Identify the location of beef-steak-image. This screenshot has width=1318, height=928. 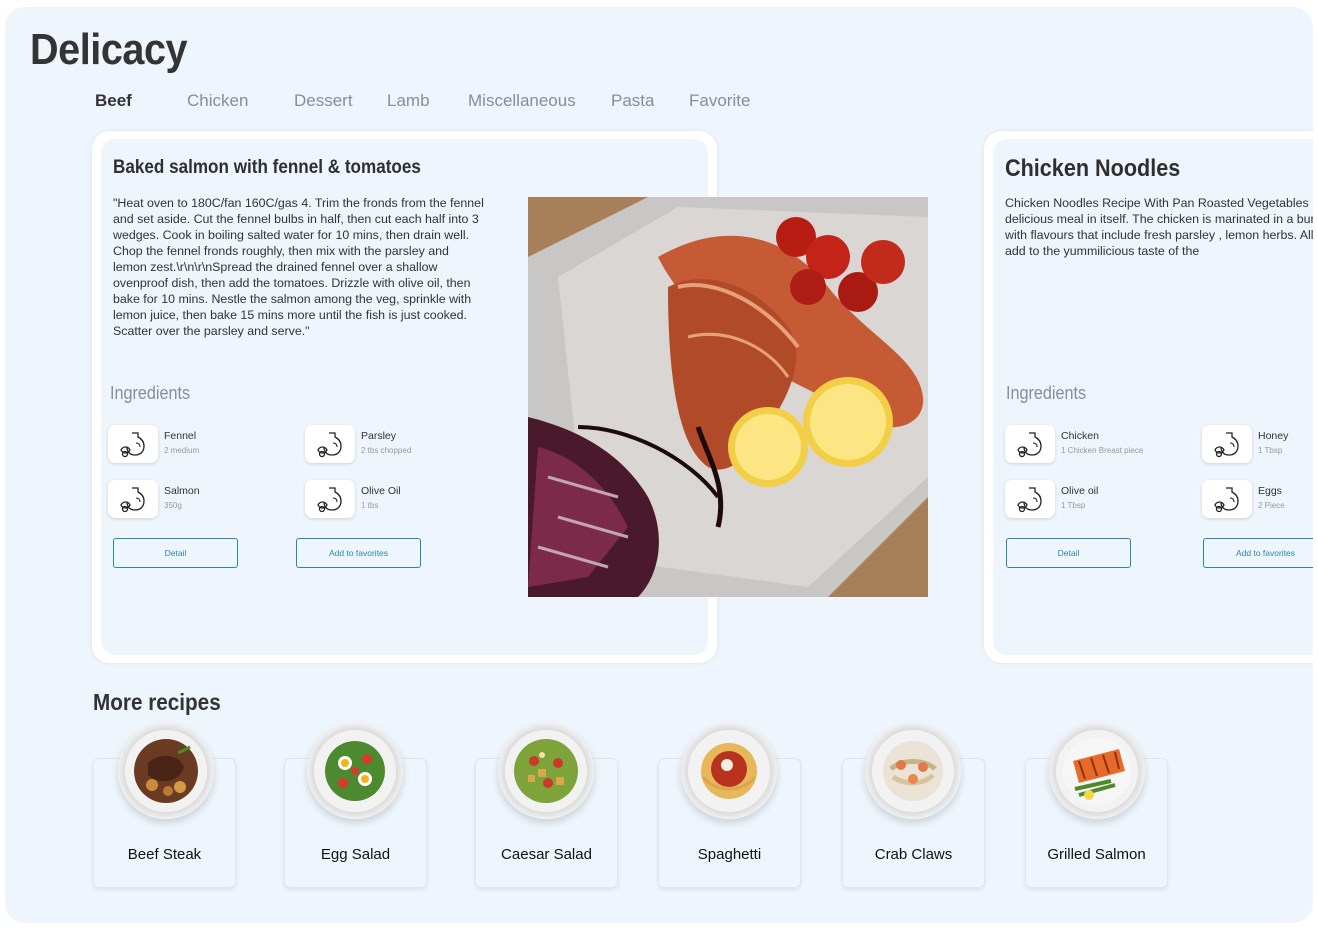
(166, 771).